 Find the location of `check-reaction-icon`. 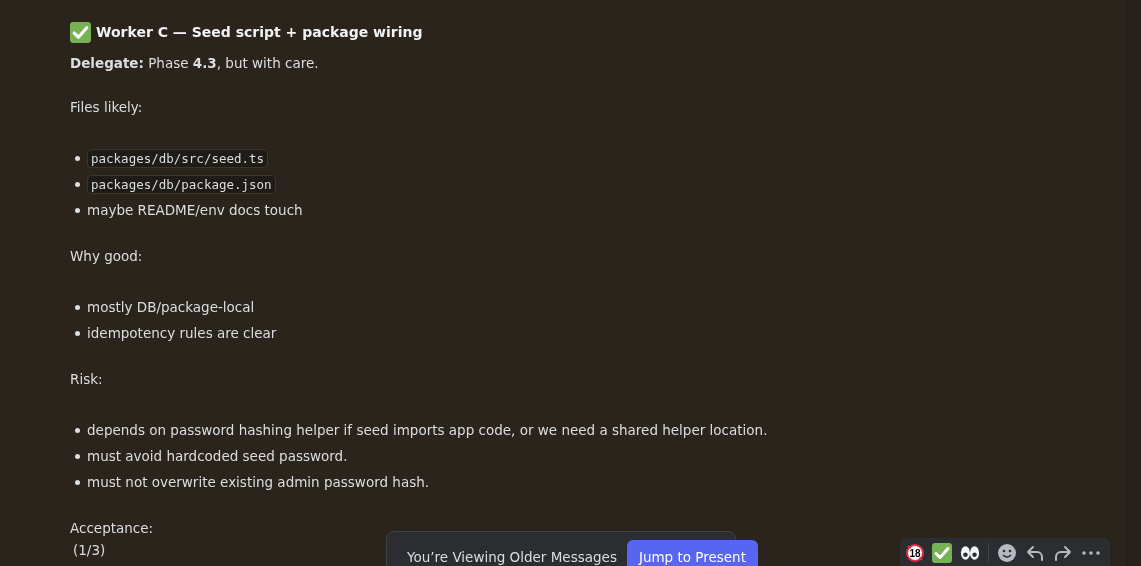

check-reaction-icon is located at coordinates (942, 553).